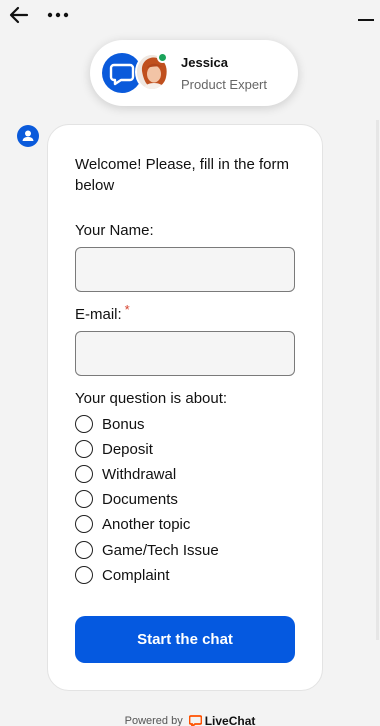 Image resolution: width=380 pixels, height=726 pixels. Describe the element at coordinates (162, 57) in the screenshot. I see `online-status-dot` at that location.